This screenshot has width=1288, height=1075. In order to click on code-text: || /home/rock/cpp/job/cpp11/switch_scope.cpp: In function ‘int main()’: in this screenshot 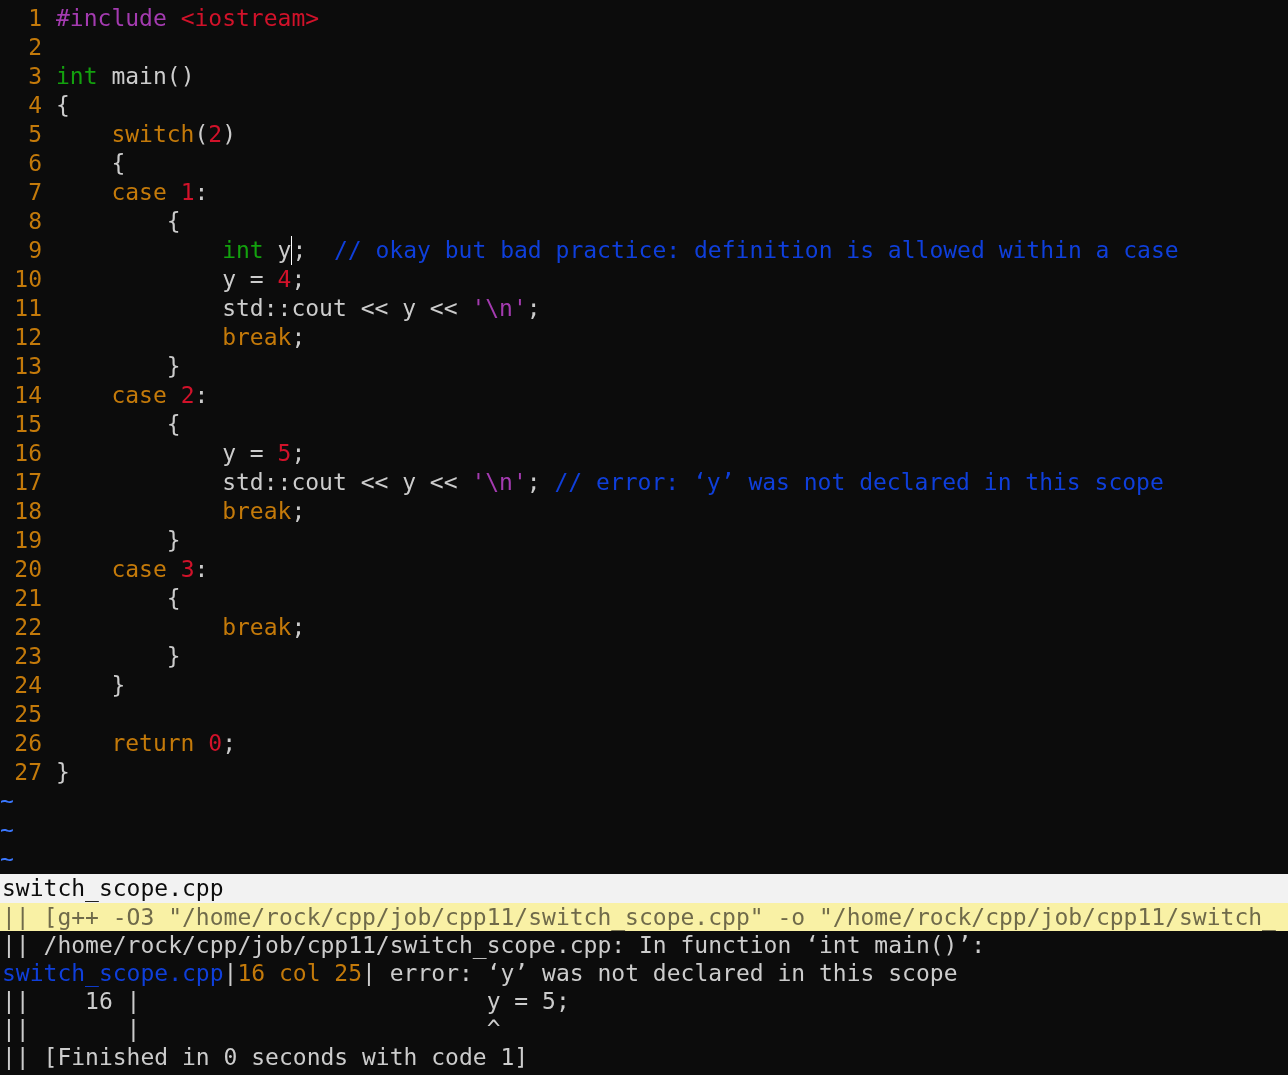, I will do `click(494, 945)`.